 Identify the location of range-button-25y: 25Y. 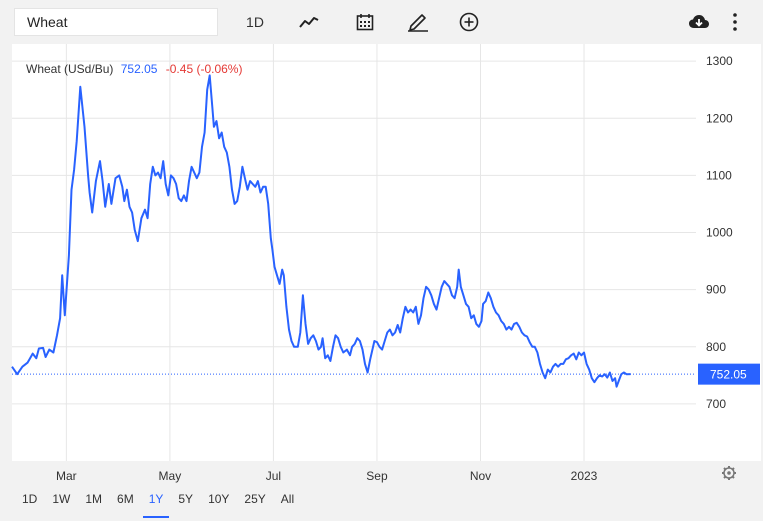
(254, 499).